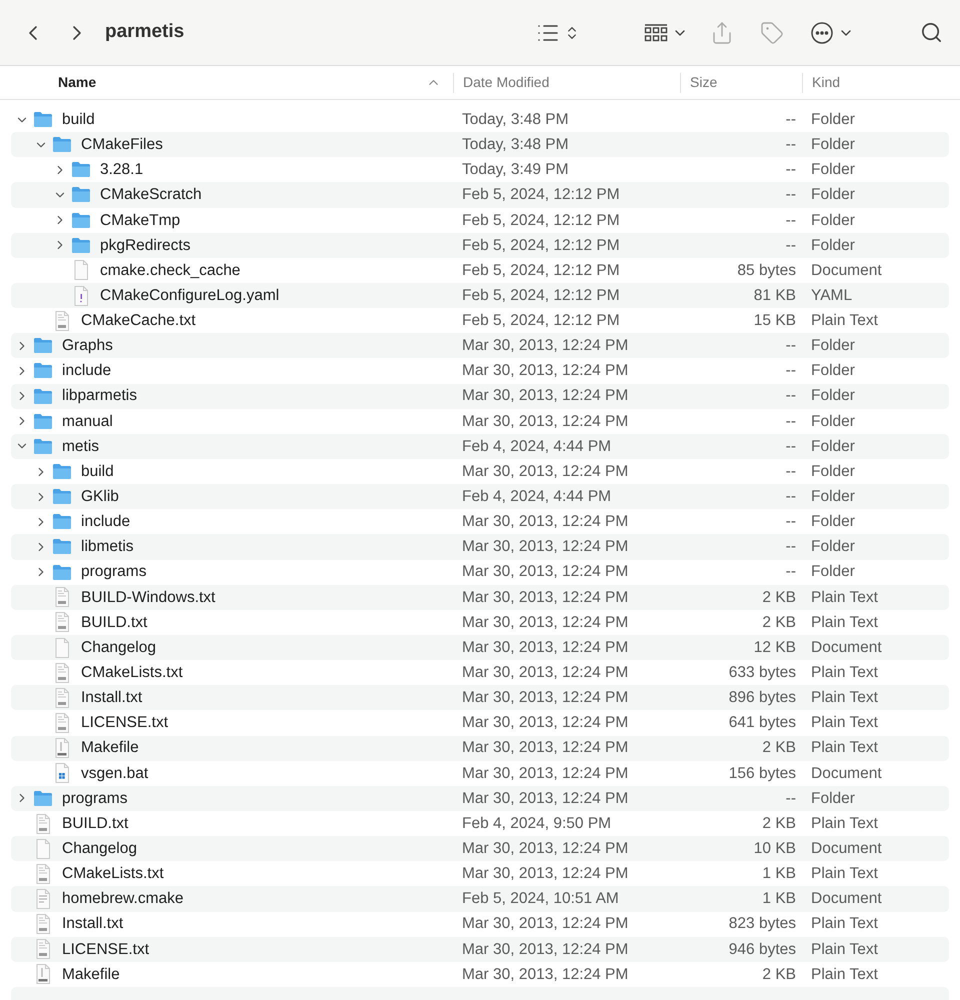 The width and height of the screenshot is (960, 1000). I want to click on file-row: Graphs Mar 30, 2013, 12:24 PM -- Folder, so click(480, 345).